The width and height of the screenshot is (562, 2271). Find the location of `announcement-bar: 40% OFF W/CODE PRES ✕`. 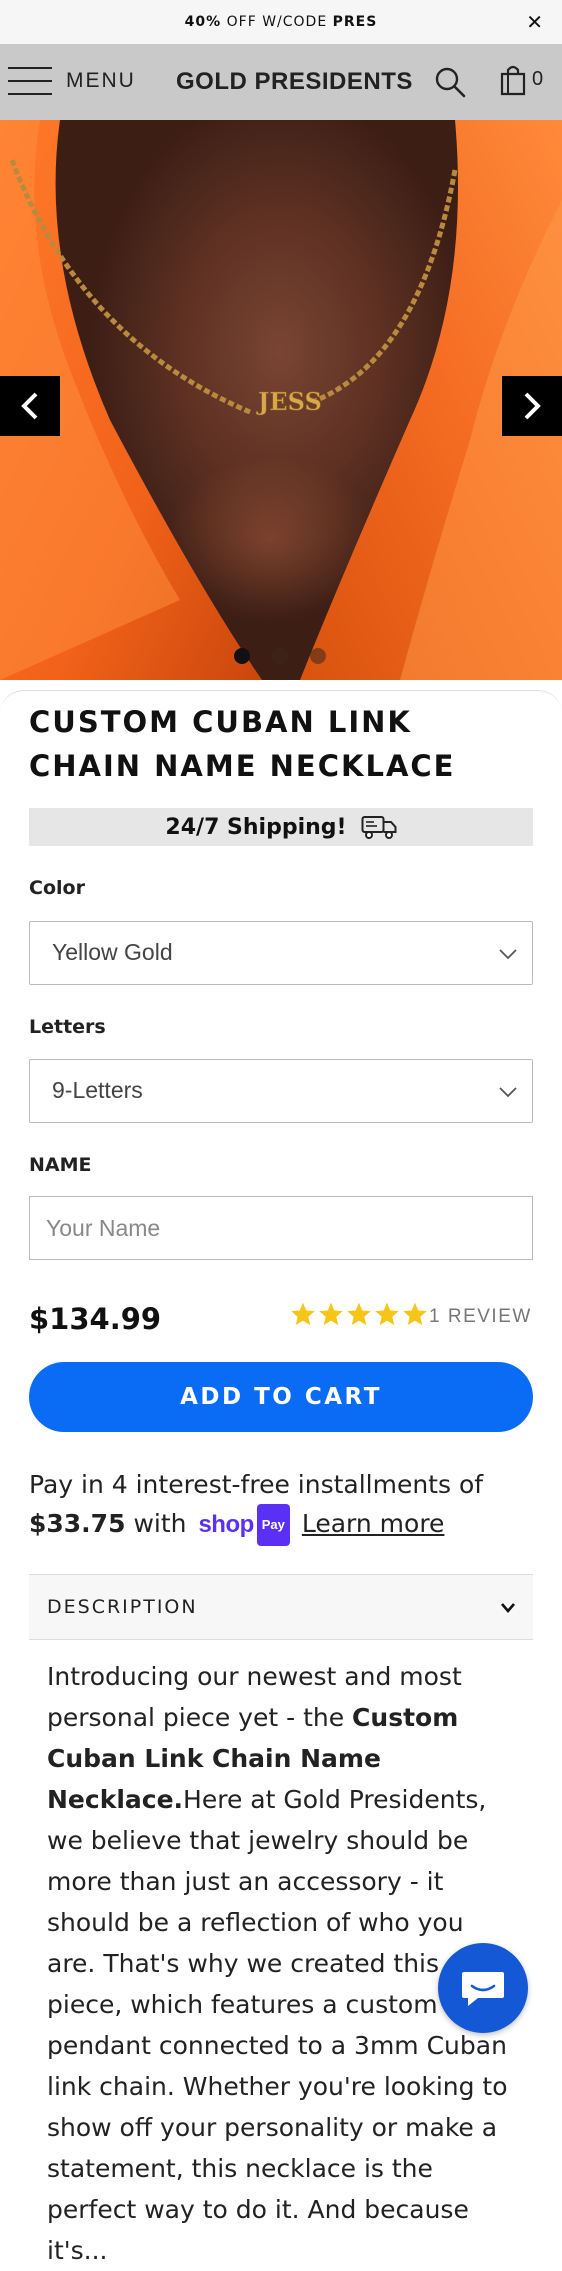

announcement-bar: 40% OFF W/CODE PRES ✕ is located at coordinates (281, 22).